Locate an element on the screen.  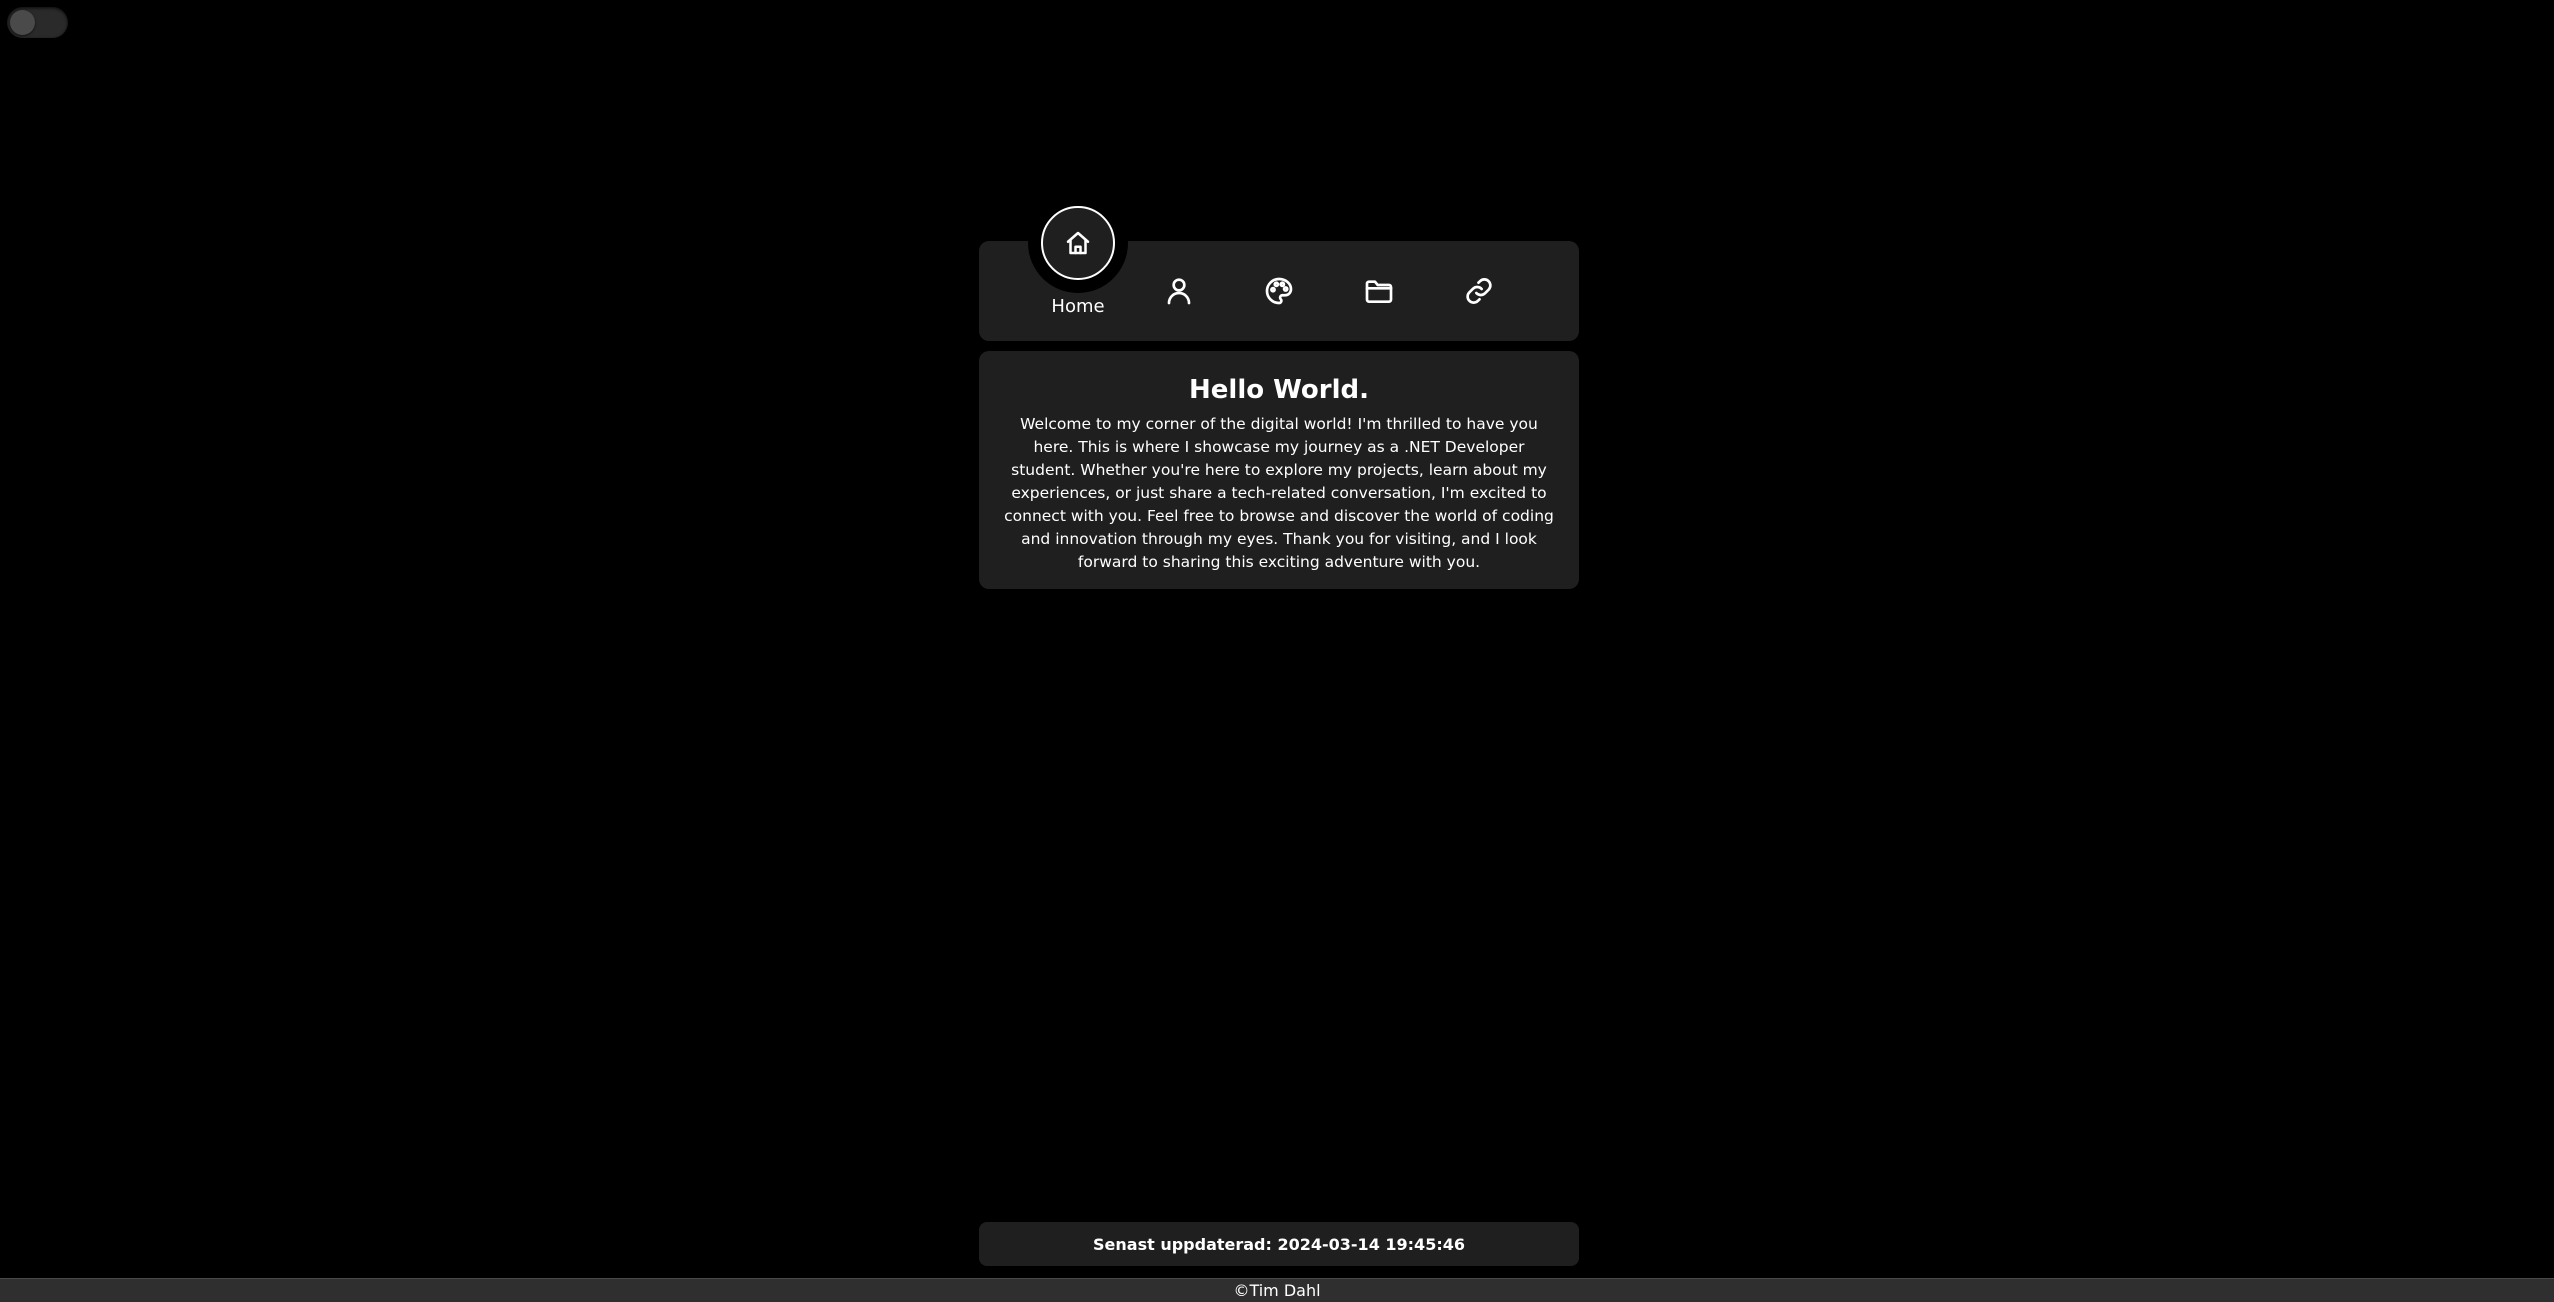
folder-icon is located at coordinates (1379, 291).